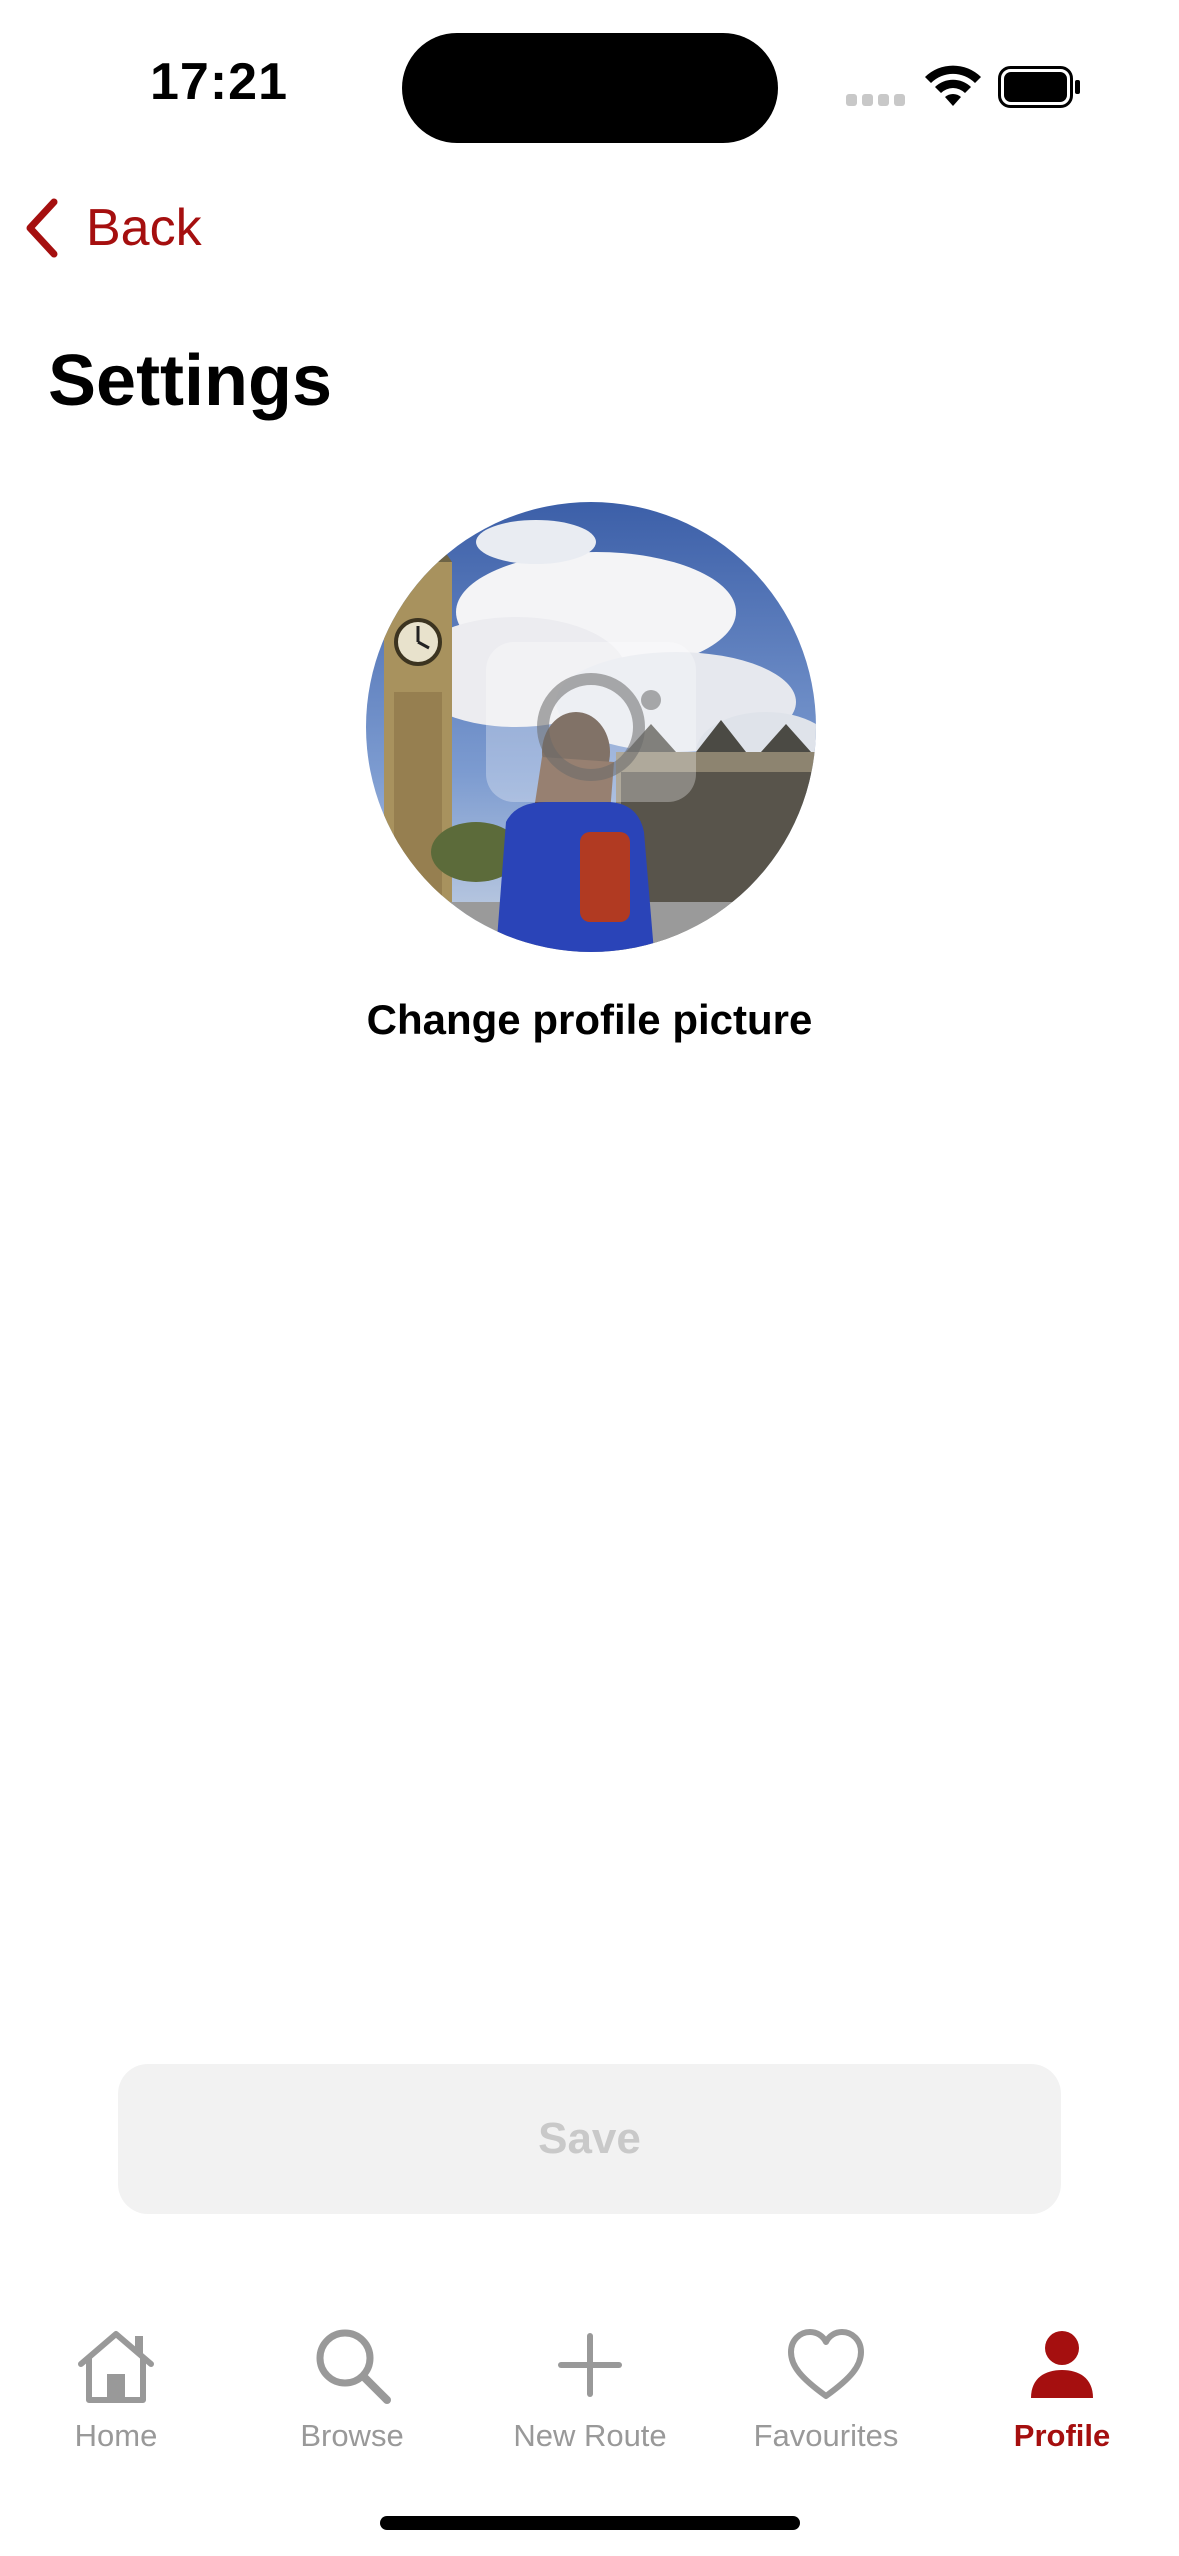 This screenshot has width=1179, height=2556. I want to click on tab-label: Favourites, so click(826, 2435).